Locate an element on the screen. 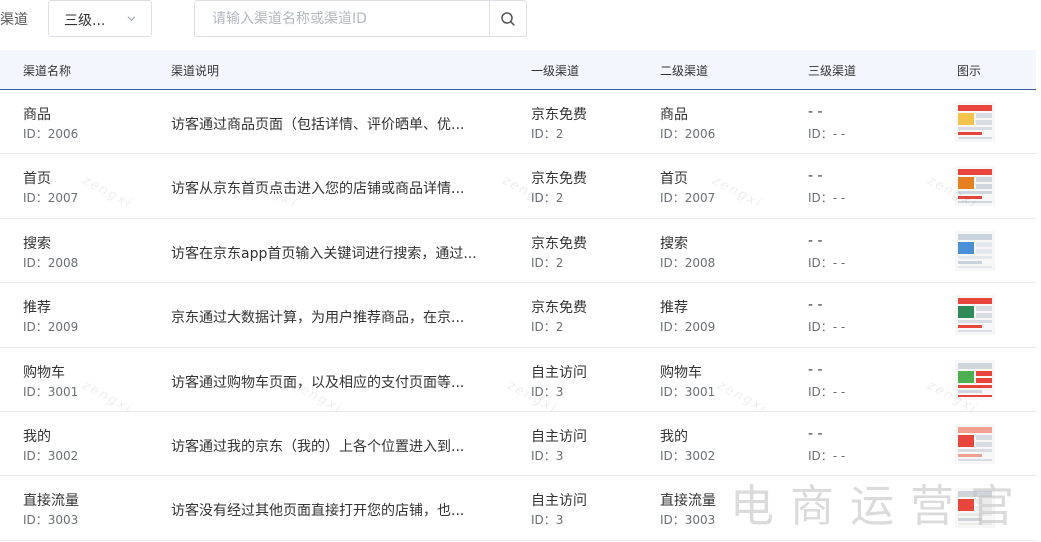  level2-id: ID：2008 is located at coordinates (688, 262).